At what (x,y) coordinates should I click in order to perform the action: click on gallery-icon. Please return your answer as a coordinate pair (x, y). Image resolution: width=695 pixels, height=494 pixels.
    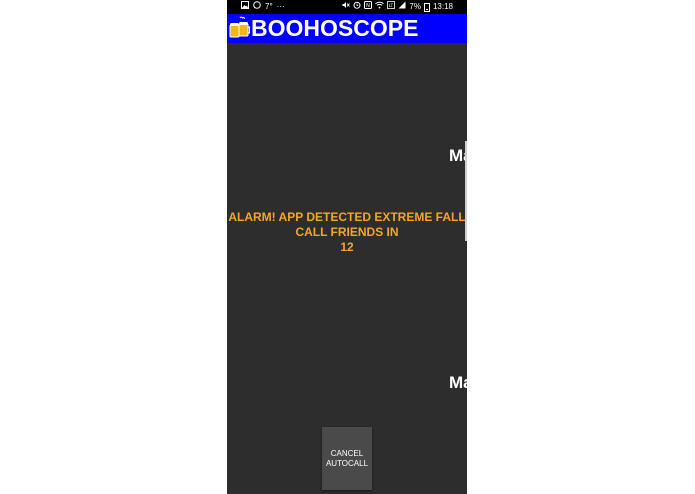
    Looking at the image, I should click on (245, 7).